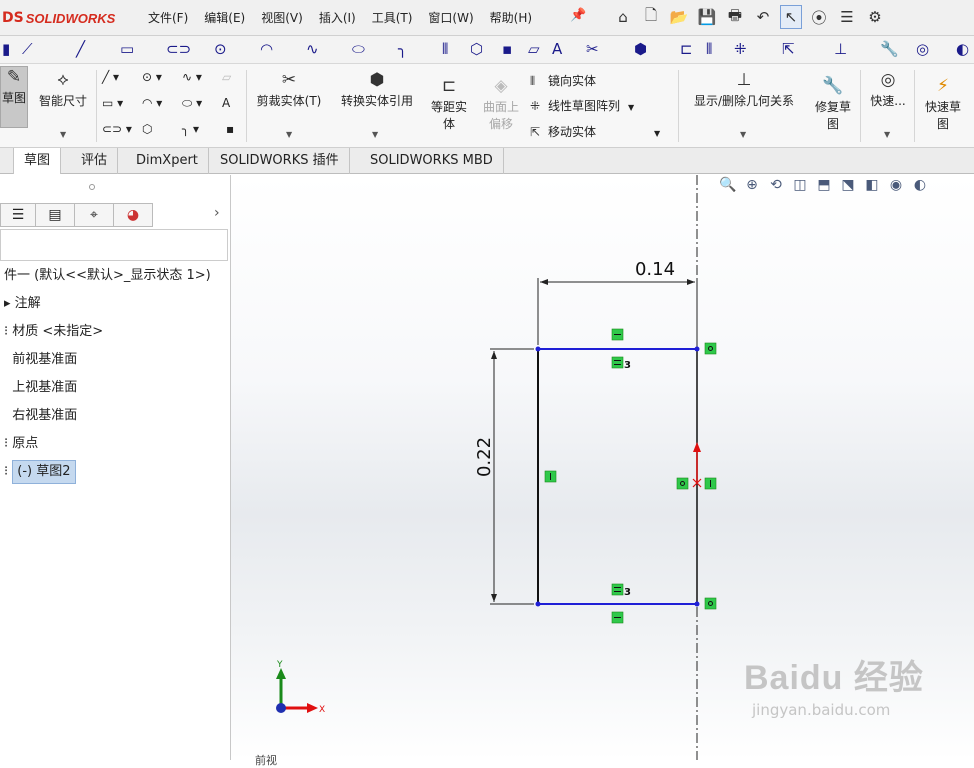 This screenshot has height=768, width=974. What do you see at coordinates (322, 710) in the screenshot?
I see `x-axis-label: X` at bounding box center [322, 710].